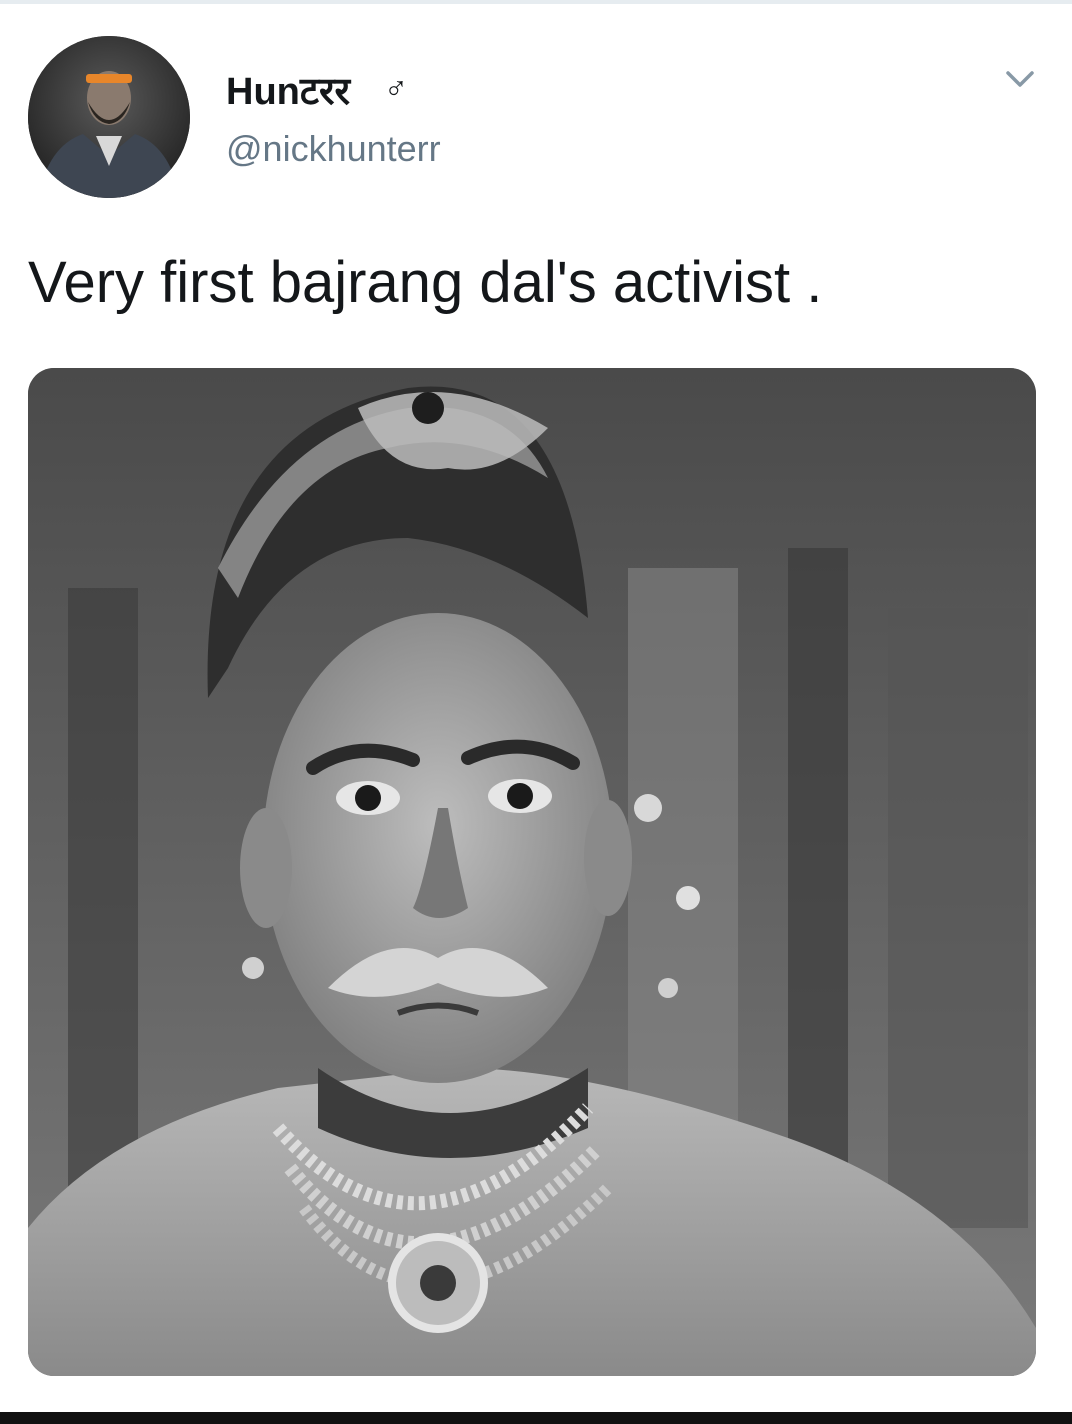 Image resolution: width=1072 pixels, height=1424 pixels. I want to click on bottom-bar, so click(536, 1418).